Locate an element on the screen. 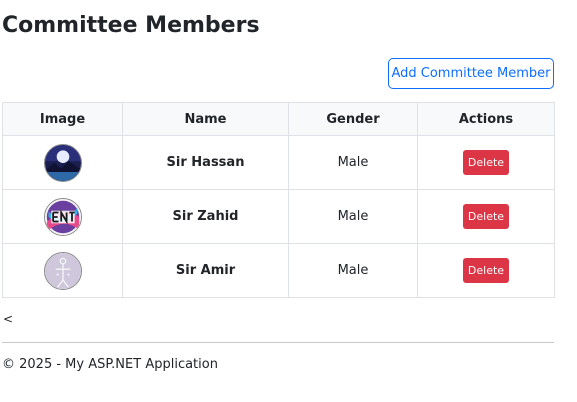  member-name: Sir Amir is located at coordinates (205, 270).